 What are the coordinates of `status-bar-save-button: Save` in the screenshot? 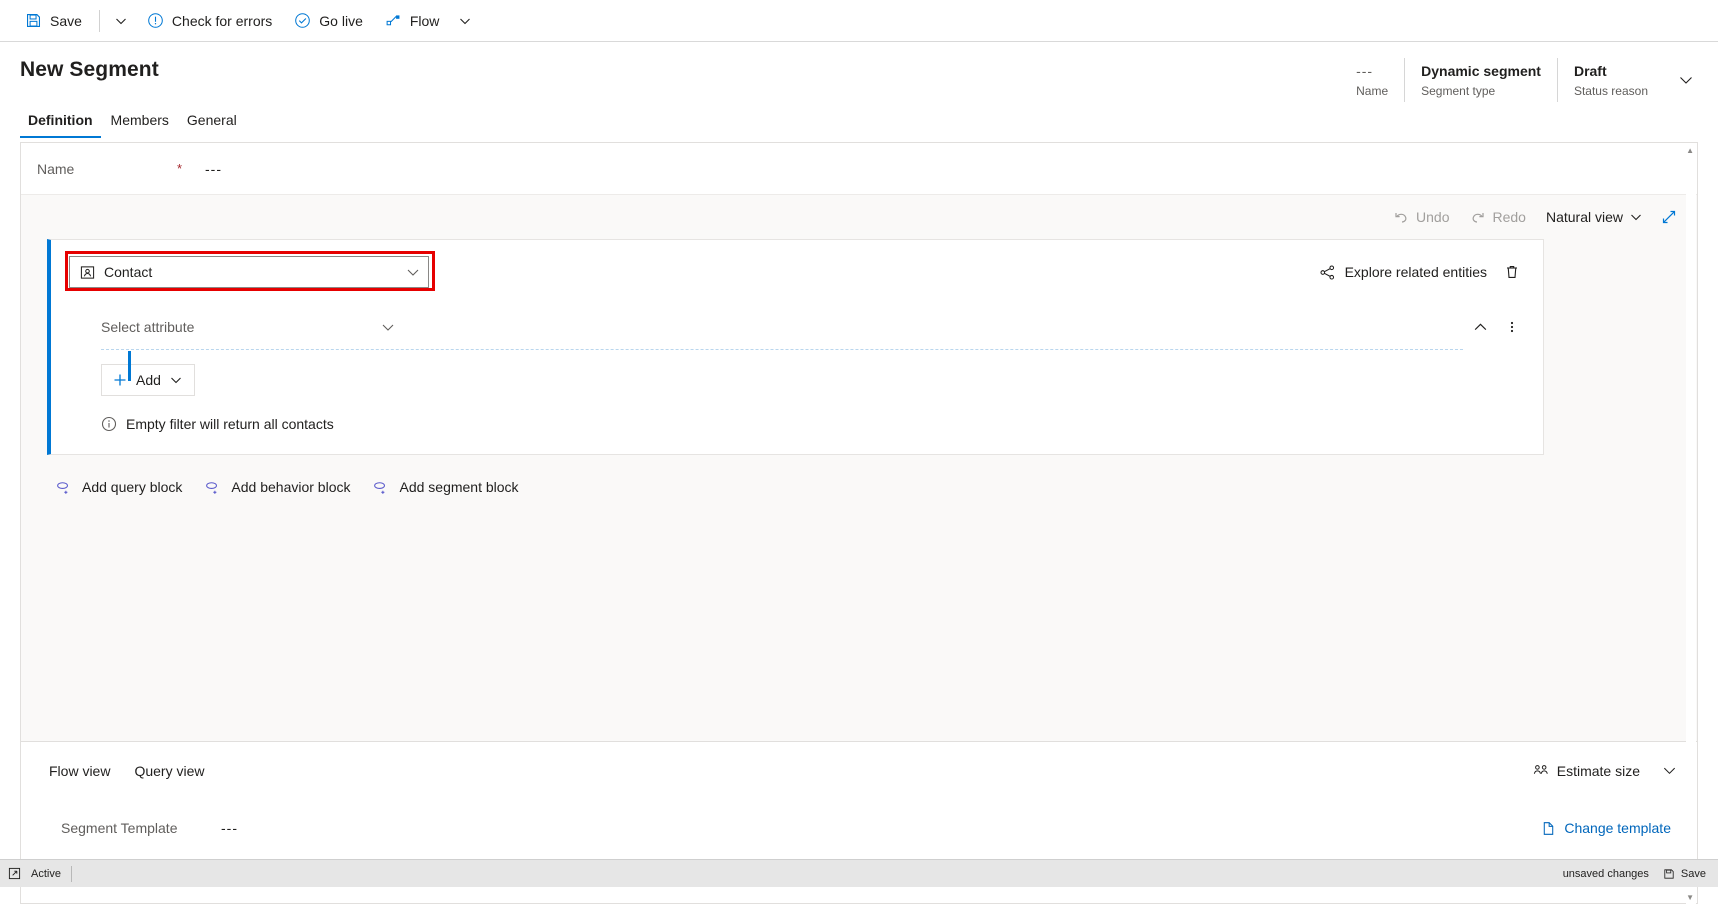 It's located at (1684, 874).